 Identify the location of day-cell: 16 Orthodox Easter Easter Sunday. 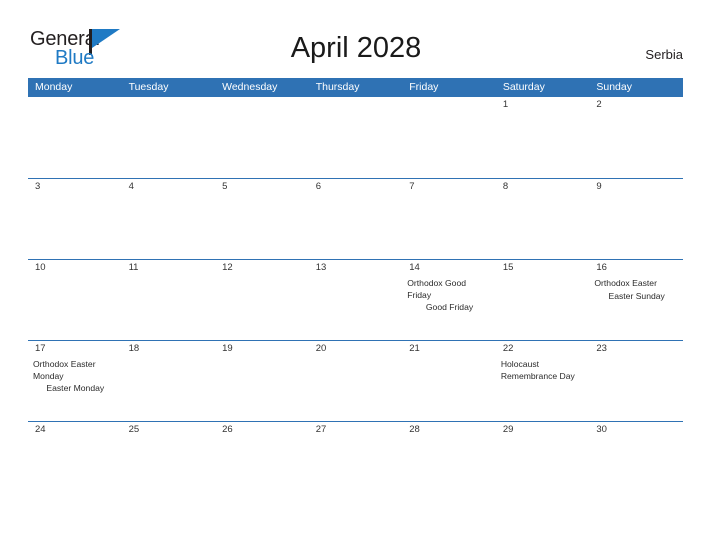
(636, 300).